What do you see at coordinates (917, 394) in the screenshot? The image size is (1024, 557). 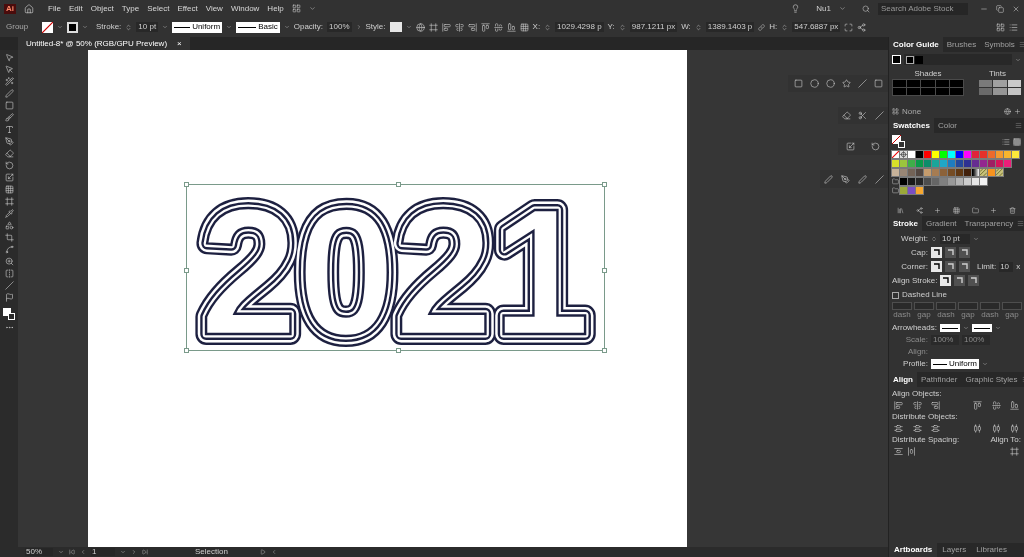 I see `align-objects-label: Align Objects:` at bounding box center [917, 394].